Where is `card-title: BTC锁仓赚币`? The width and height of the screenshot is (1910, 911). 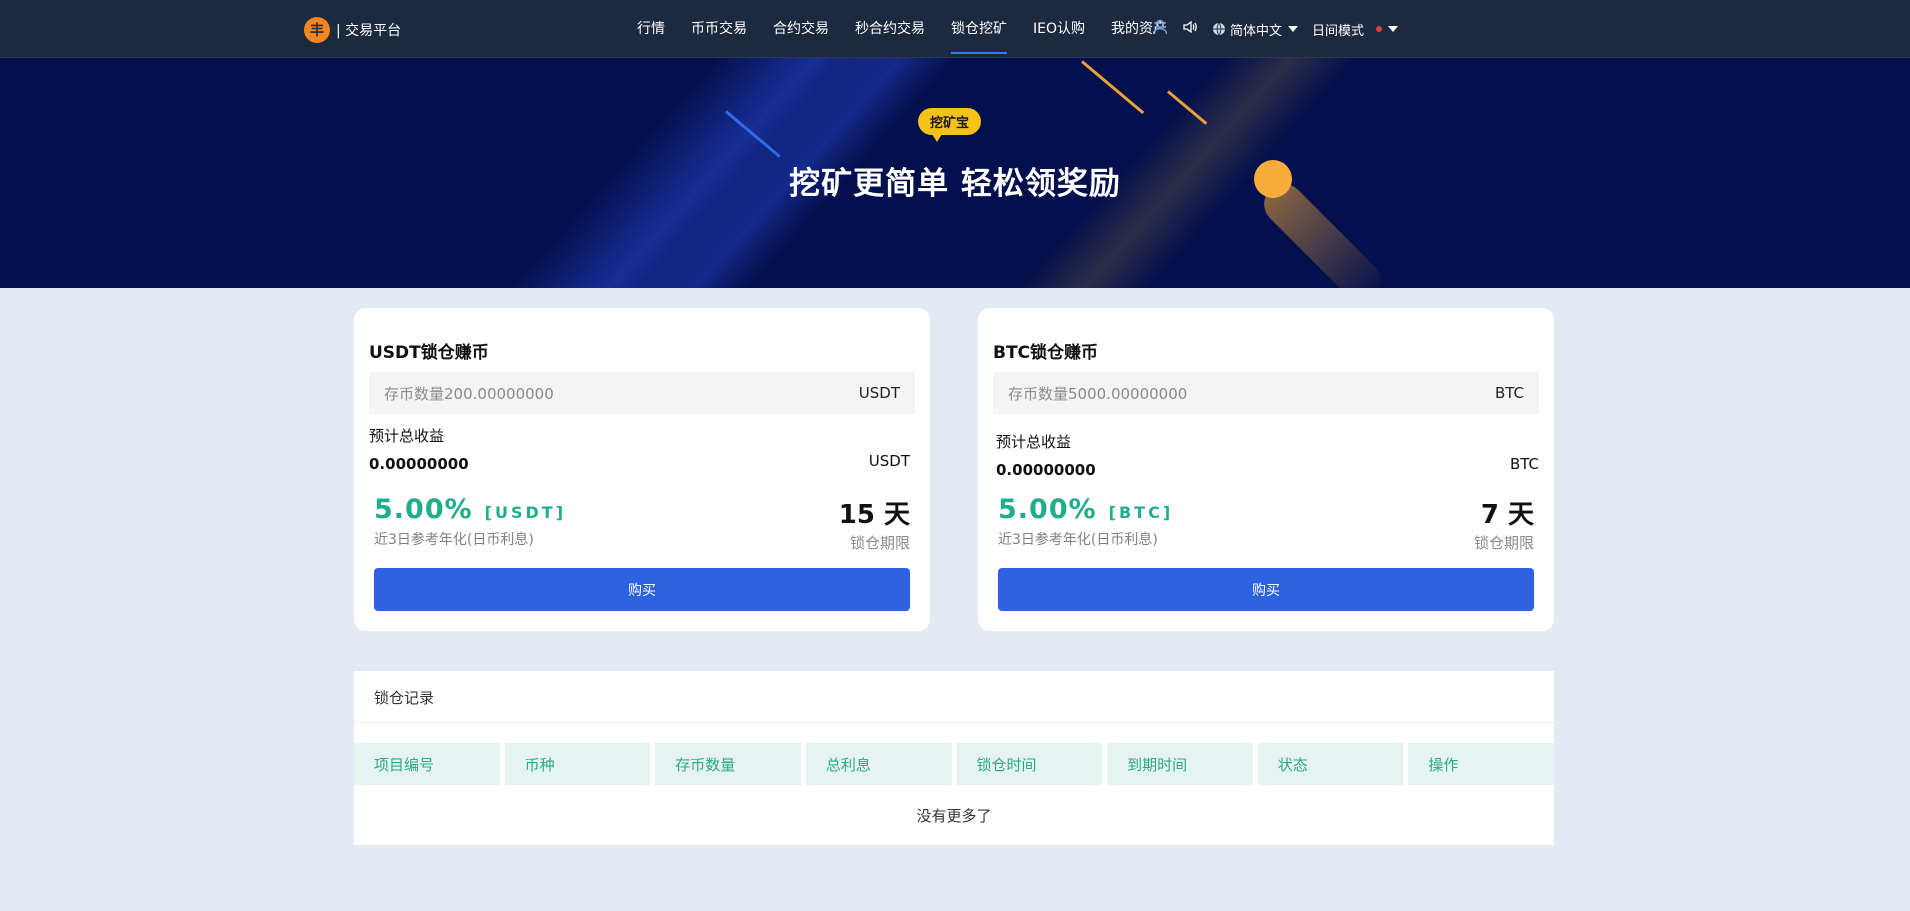 card-title: BTC锁仓赚币 is located at coordinates (1046, 353).